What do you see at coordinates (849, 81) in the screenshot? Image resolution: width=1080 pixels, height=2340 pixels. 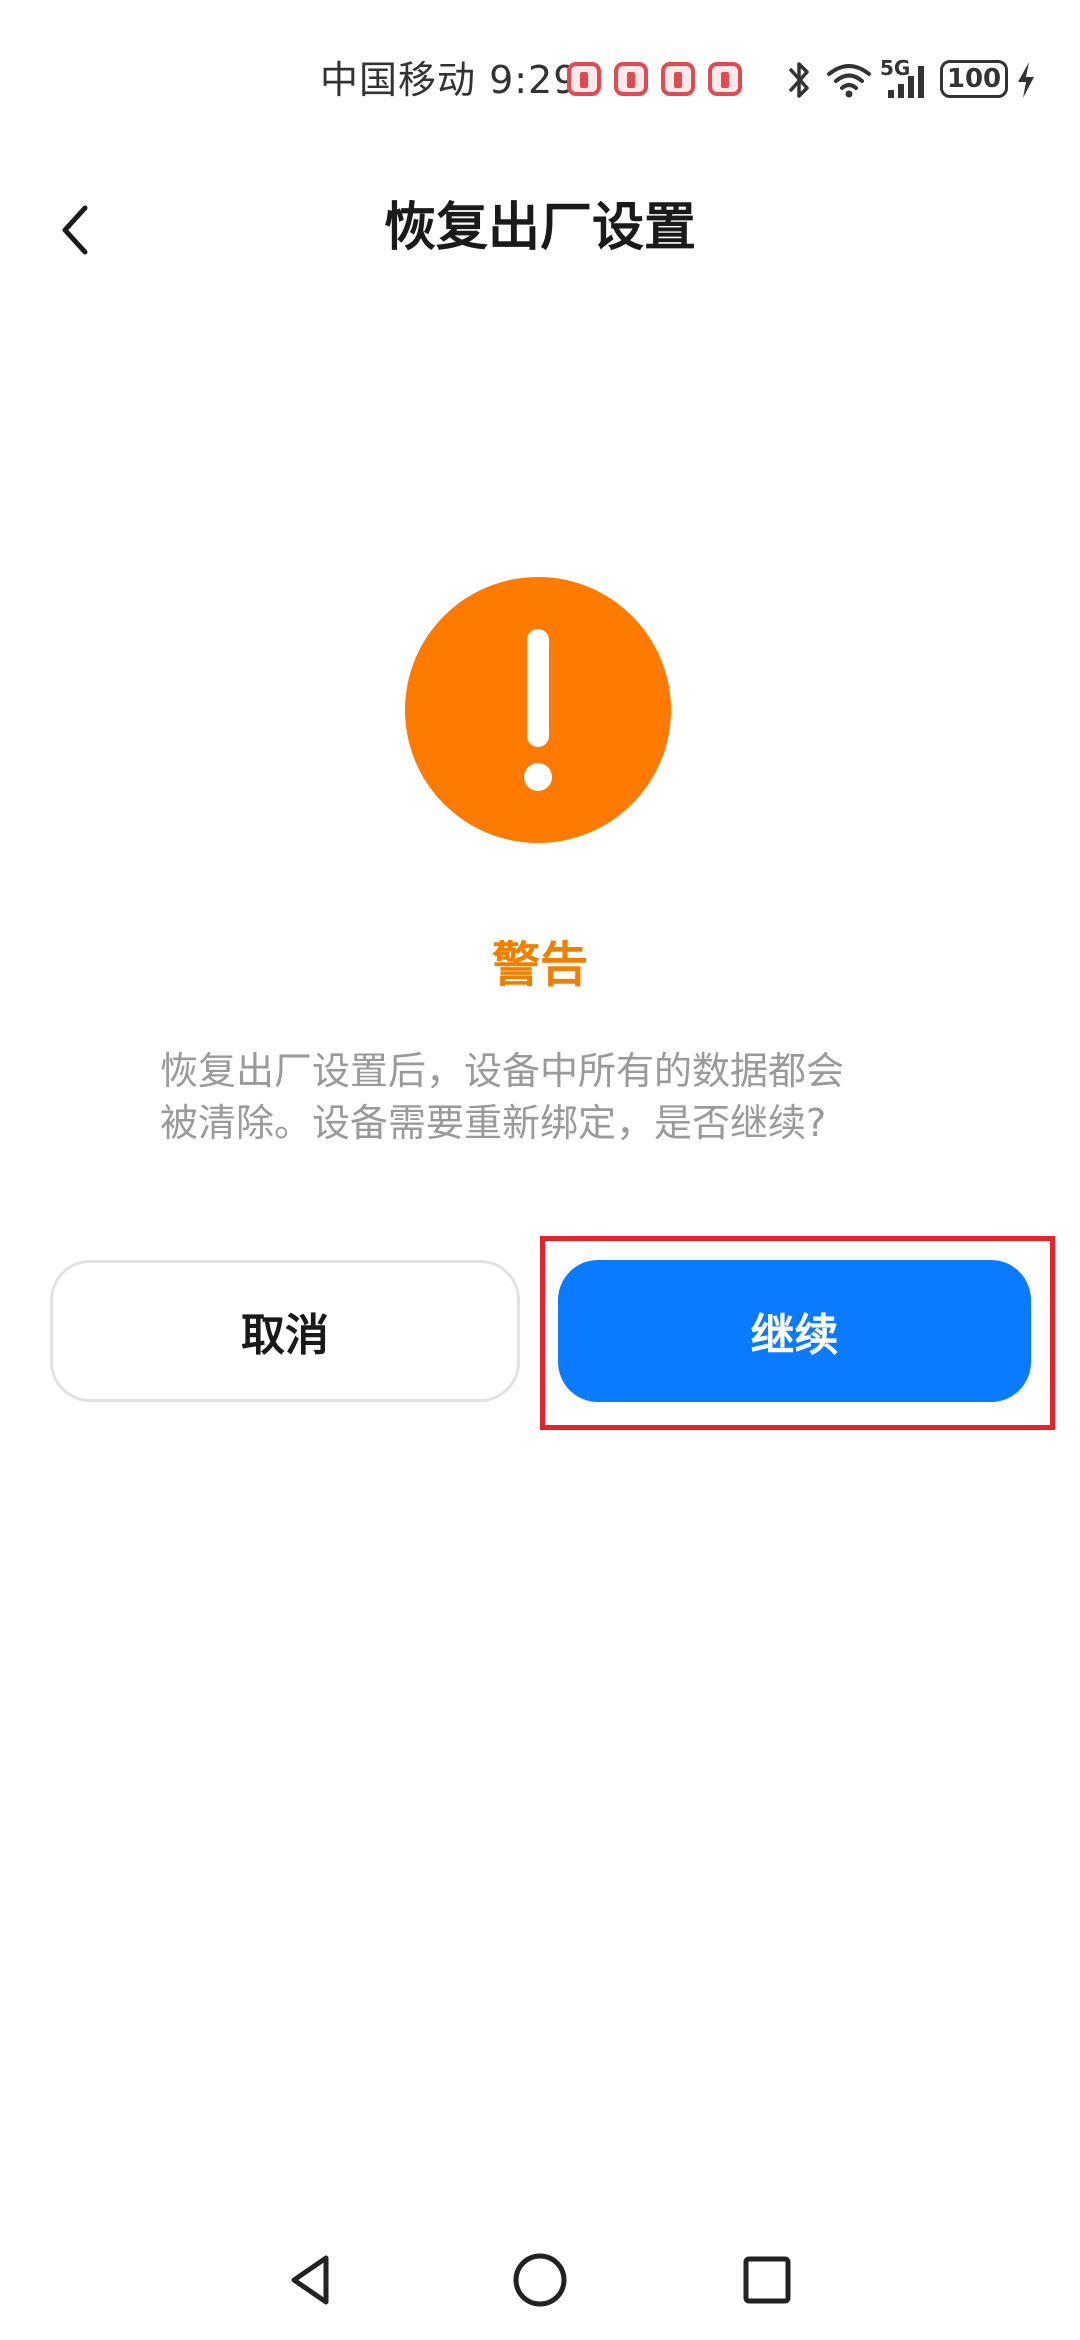 I see `wifi-icon` at bounding box center [849, 81].